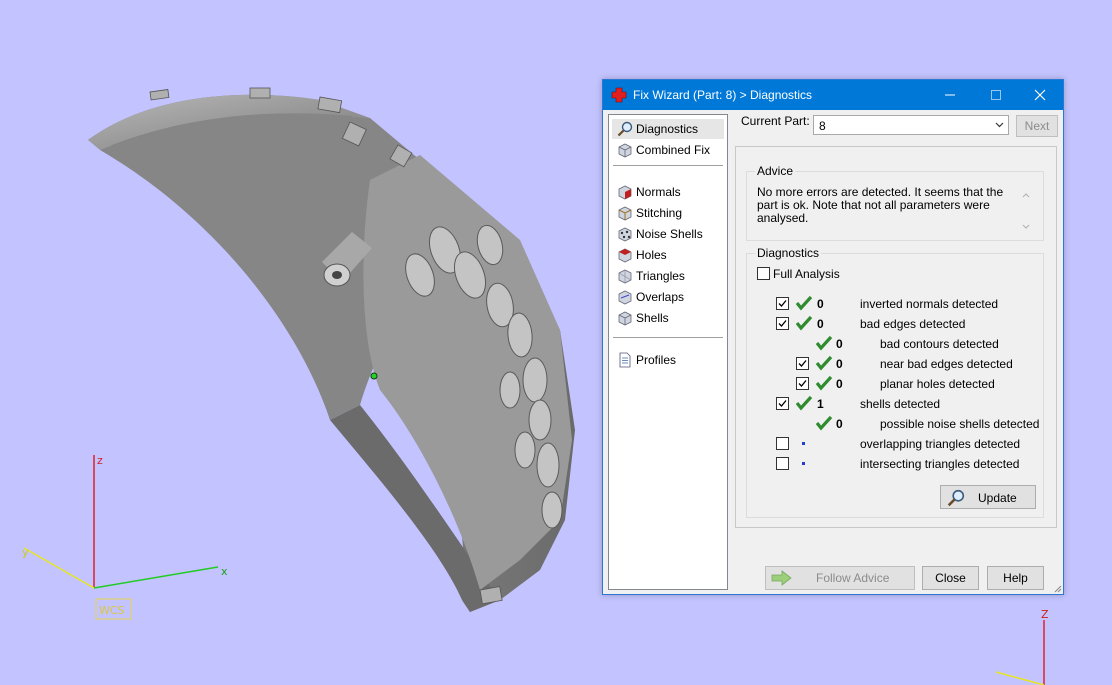 Image resolution: width=1112 pixels, height=685 pixels. Describe the element at coordinates (775, 121) in the screenshot. I see `current-part-label: Current Part:` at that location.